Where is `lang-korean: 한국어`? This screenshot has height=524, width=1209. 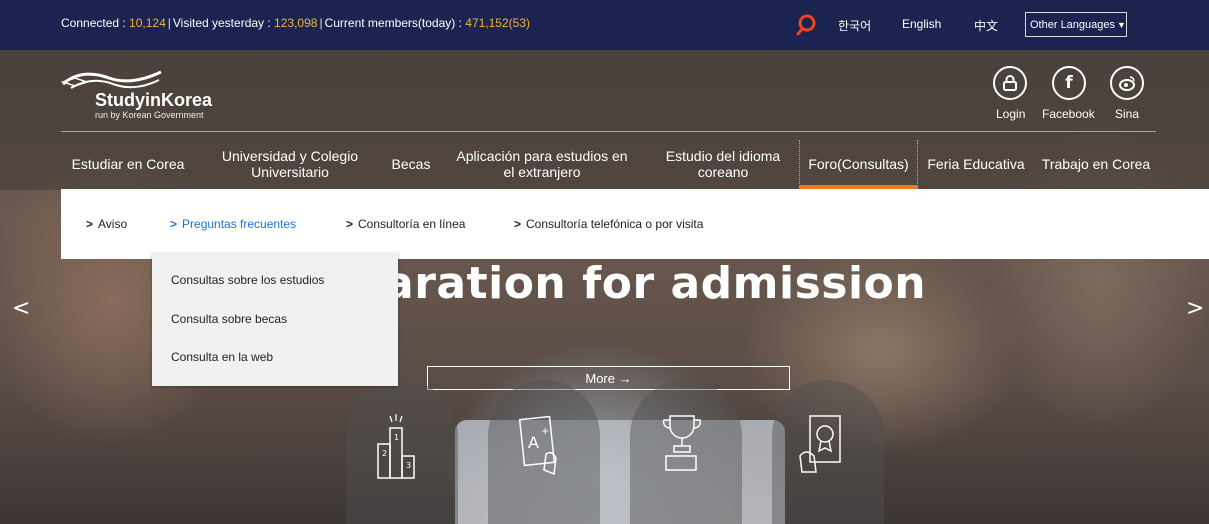
lang-korean: 한국어 is located at coordinates (854, 25).